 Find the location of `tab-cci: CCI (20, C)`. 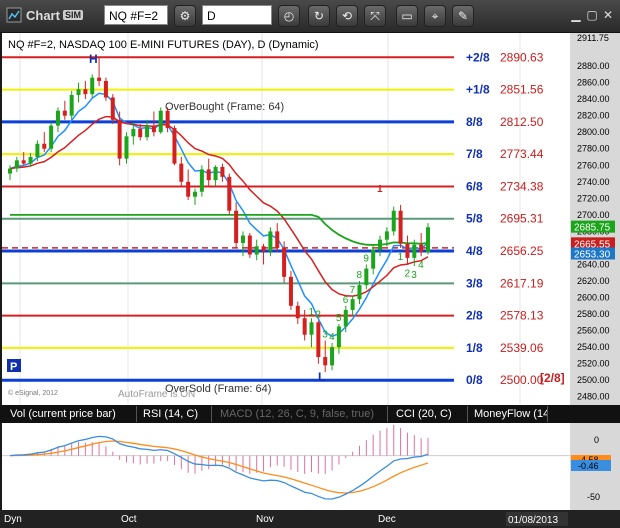

tab-cci: CCI (20, C) is located at coordinates (429, 414).